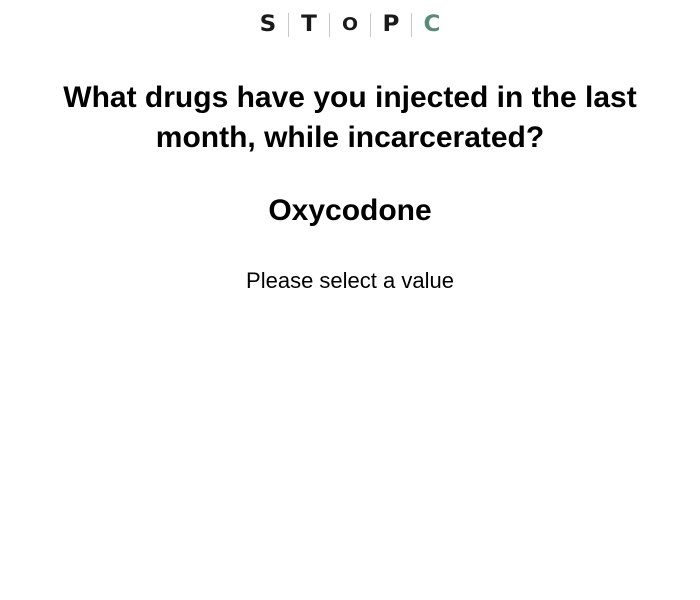 This screenshot has height=600, width=700. I want to click on stopc-logo: S T O P C, so click(350, 25).